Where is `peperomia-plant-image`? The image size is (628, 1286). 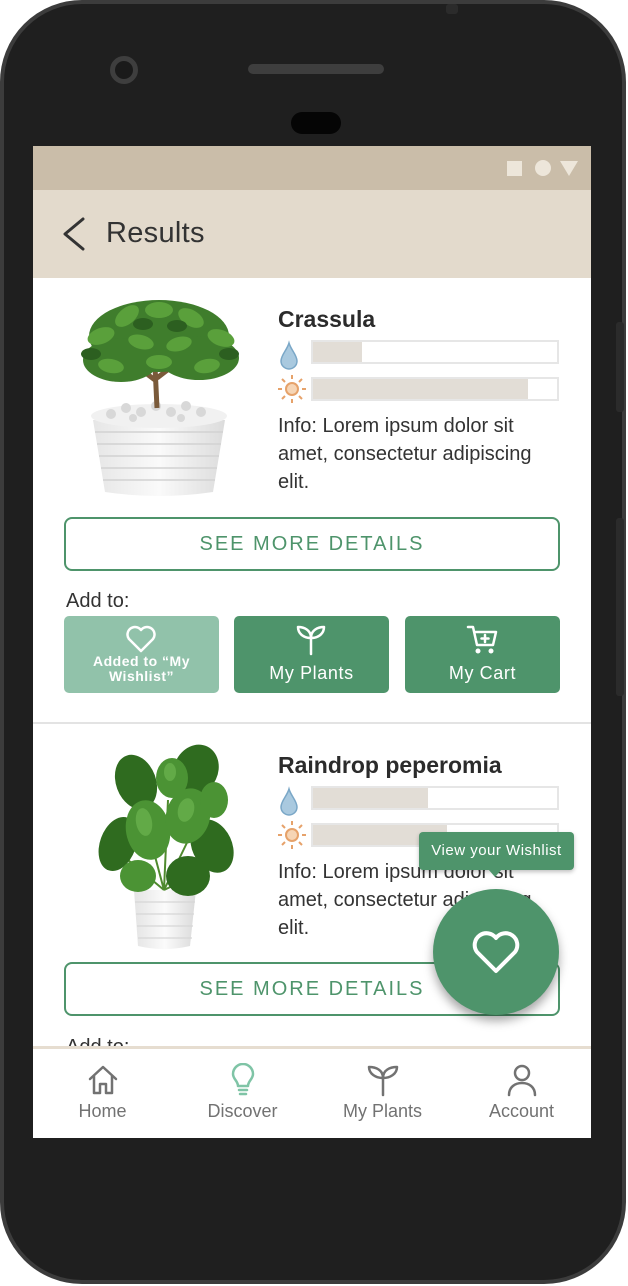 peperomia-plant-image is located at coordinates (166, 846).